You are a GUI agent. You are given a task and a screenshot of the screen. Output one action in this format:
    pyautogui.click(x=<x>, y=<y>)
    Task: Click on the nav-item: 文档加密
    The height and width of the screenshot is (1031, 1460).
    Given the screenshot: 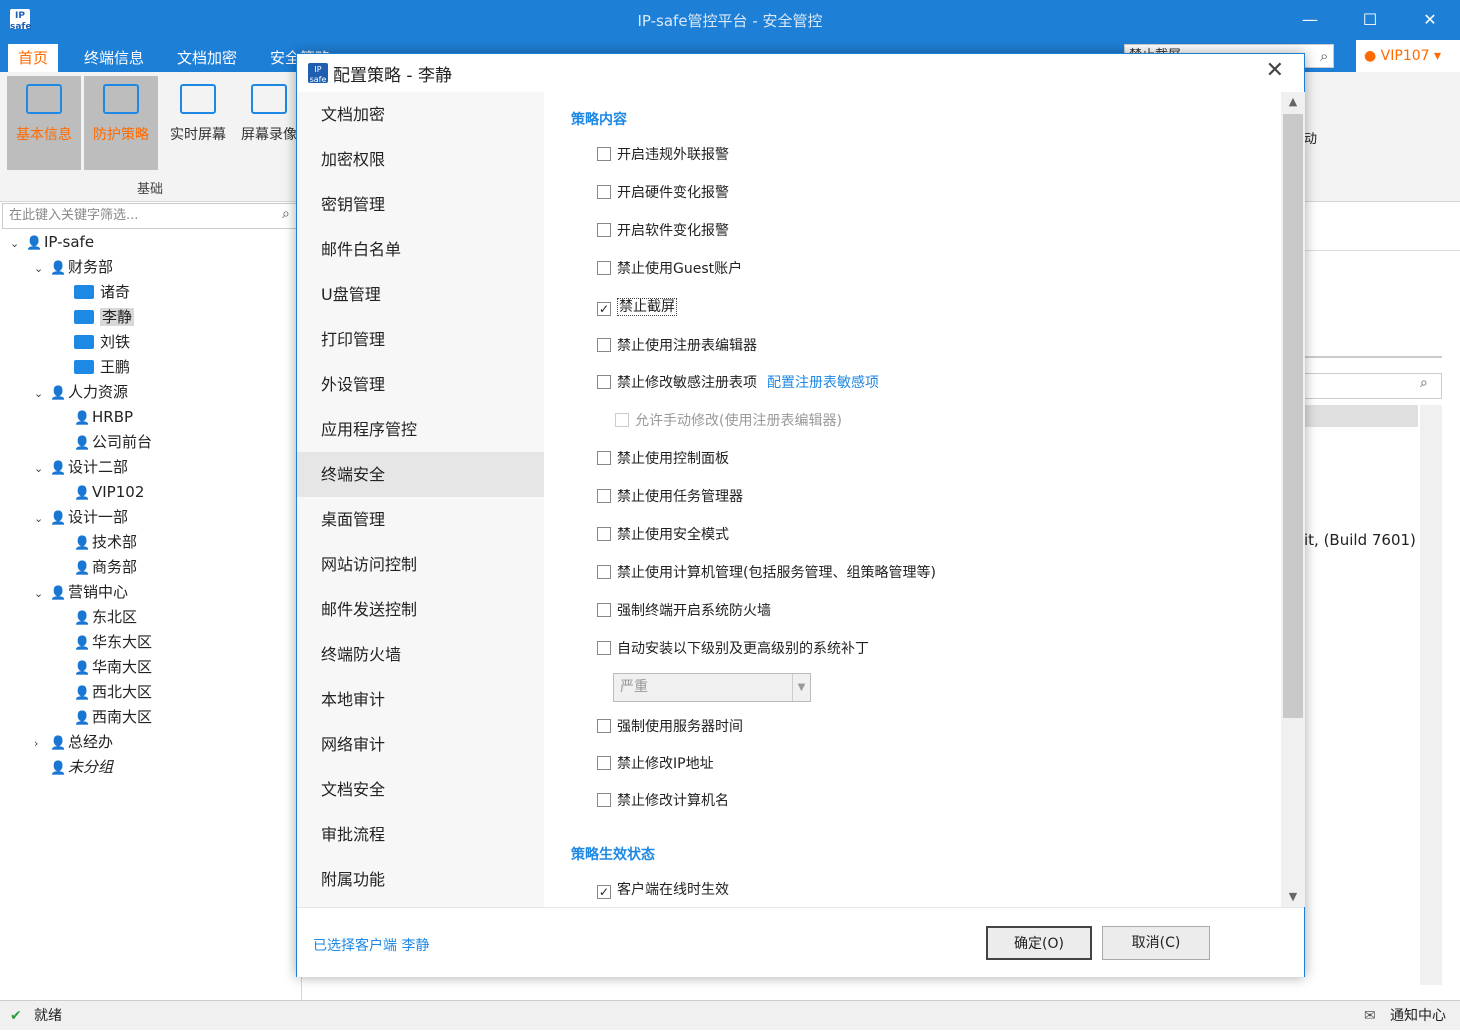 What is the action you would take?
    pyautogui.click(x=420, y=114)
    